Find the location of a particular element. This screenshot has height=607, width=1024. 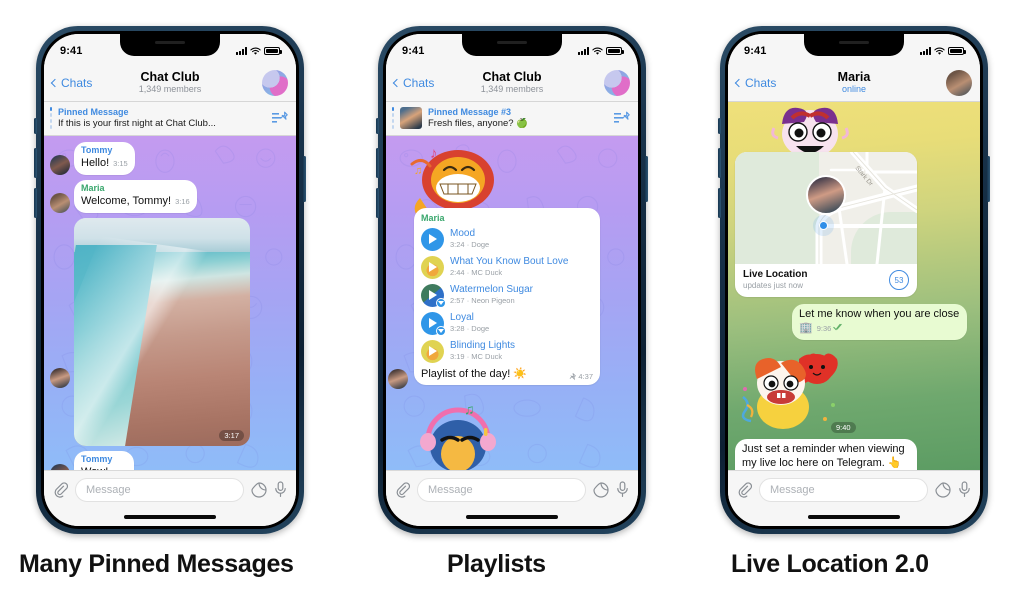

chat-header: Chats Chat Club 1,349 members is located at coordinates (512, 83).